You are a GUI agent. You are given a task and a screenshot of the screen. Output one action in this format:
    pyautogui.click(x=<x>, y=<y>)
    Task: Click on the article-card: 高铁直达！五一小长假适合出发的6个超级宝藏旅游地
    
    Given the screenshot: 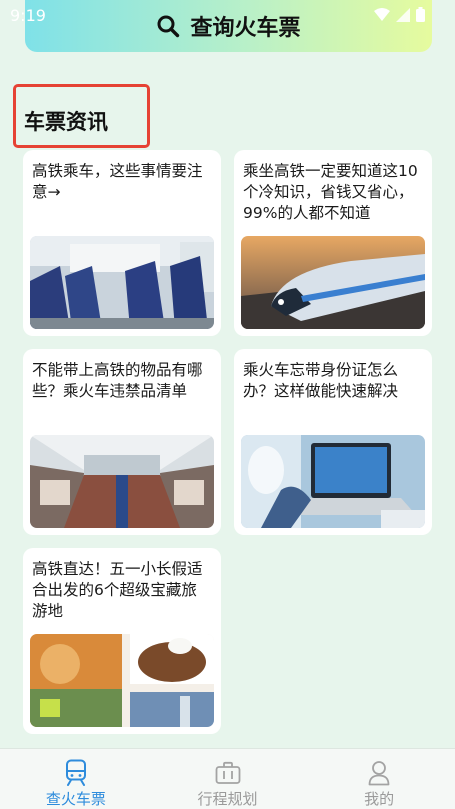 What is the action you would take?
    pyautogui.click(x=122, y=641)
    